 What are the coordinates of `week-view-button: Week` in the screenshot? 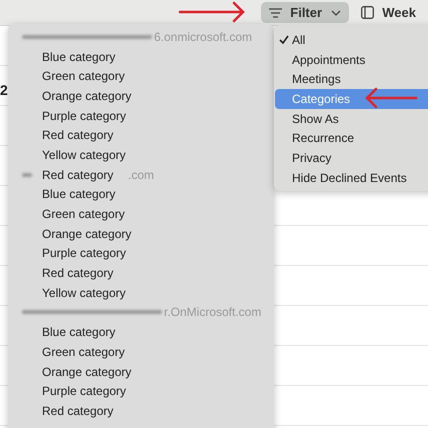 It's located at (388, 12).